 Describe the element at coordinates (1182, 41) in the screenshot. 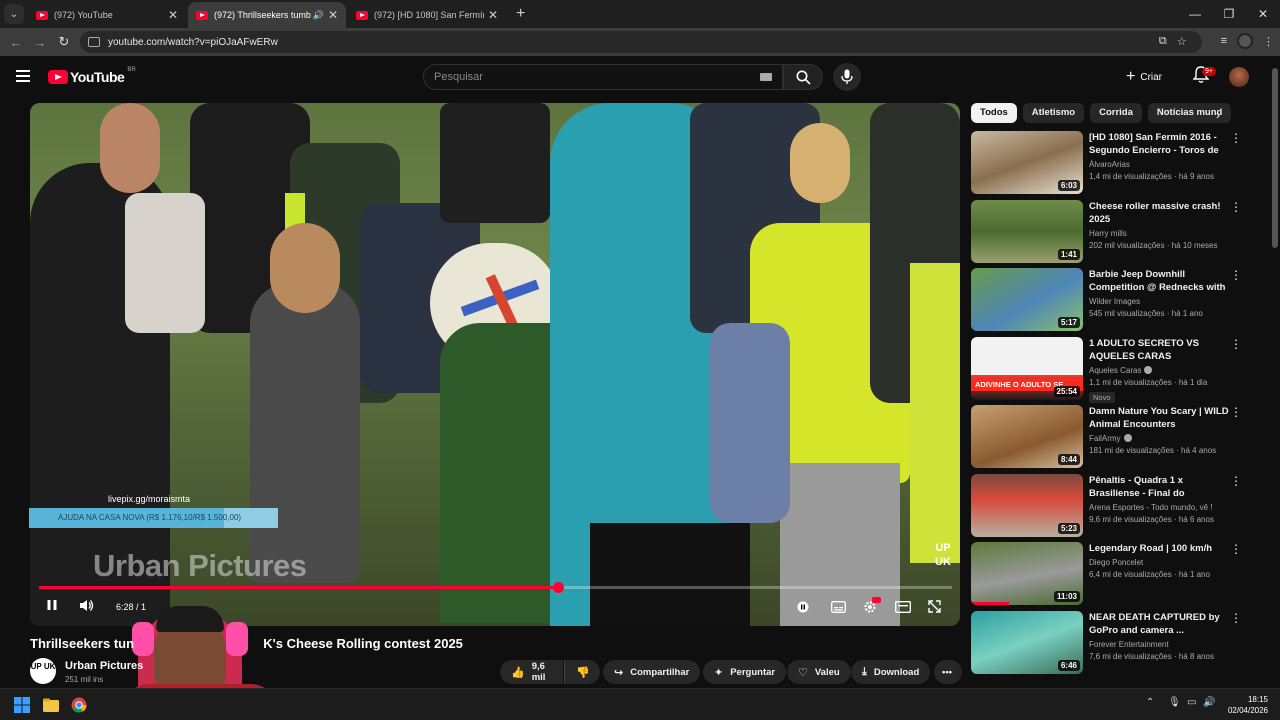

I see `bookmark-star-icon: ☆` at that location.